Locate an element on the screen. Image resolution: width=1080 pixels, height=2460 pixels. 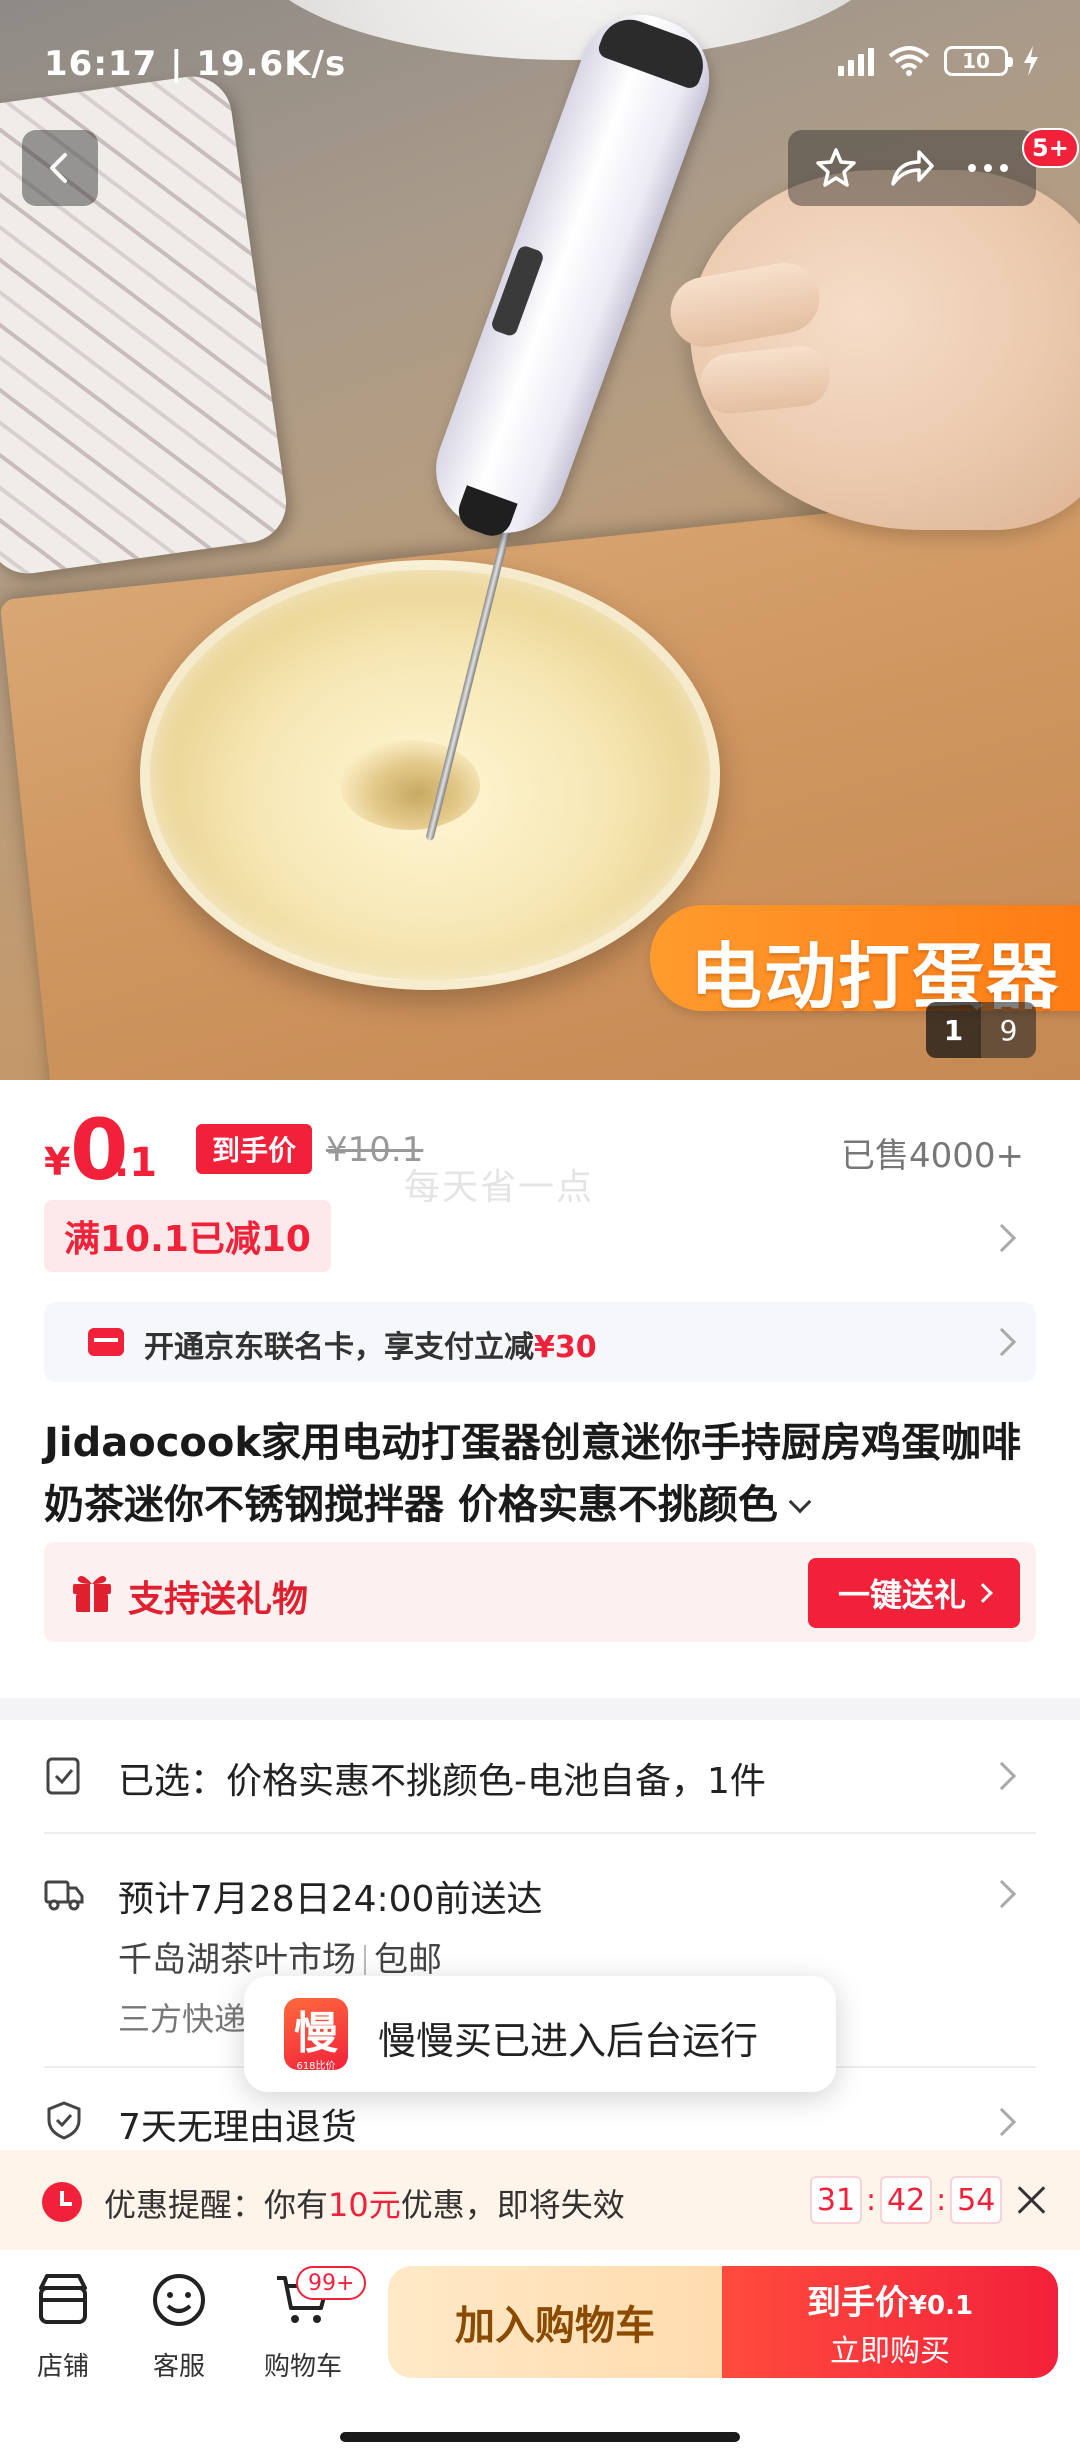
price-decimal: .1 is located at coordinates (136, 1163).